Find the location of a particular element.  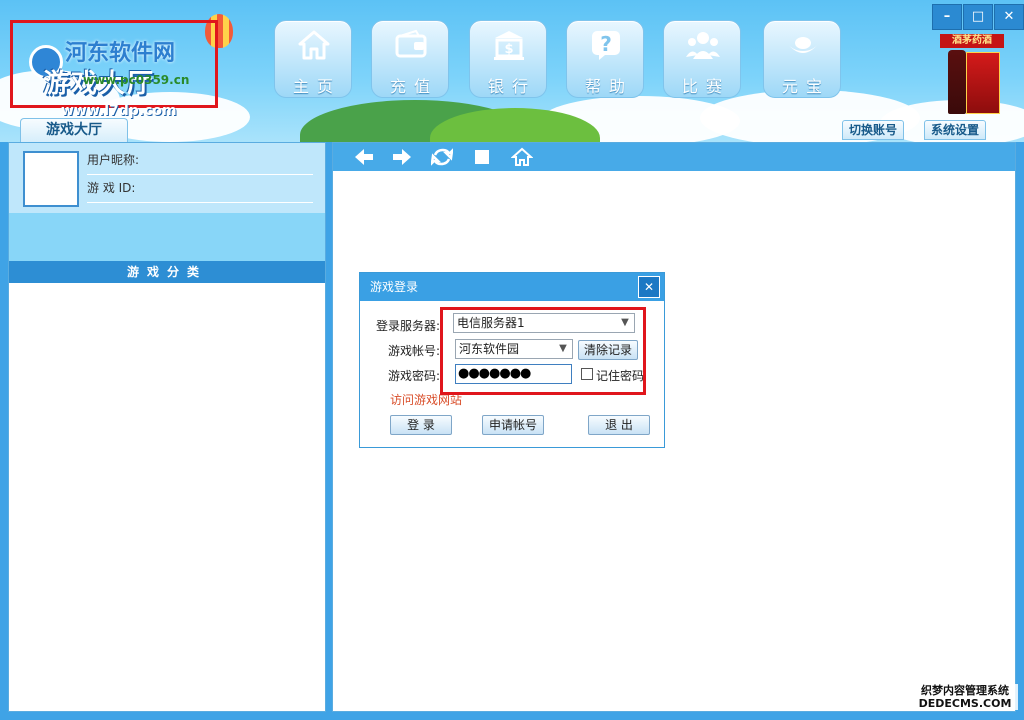

bank-icon: $ is located at coordinates (509, 45).